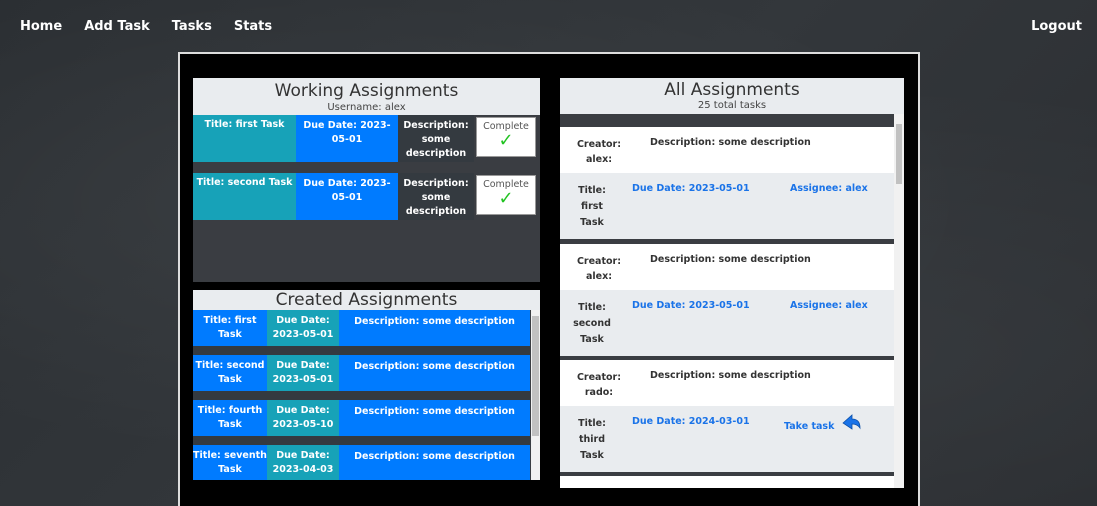 Image resolution: width=1097 pixels, height=506 pixels. I want to click on created-scrollbar-thumb, so click(535, 376).